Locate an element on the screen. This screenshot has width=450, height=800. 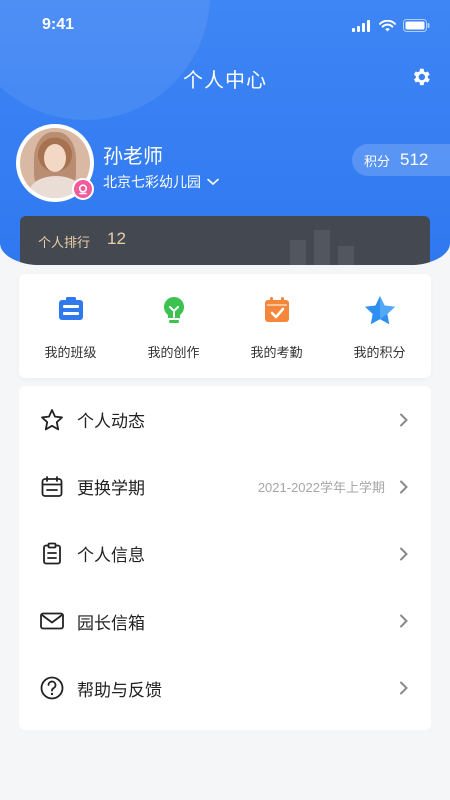
quick-action-my-creation: 我的创作 is located at coordinates (173, 326).